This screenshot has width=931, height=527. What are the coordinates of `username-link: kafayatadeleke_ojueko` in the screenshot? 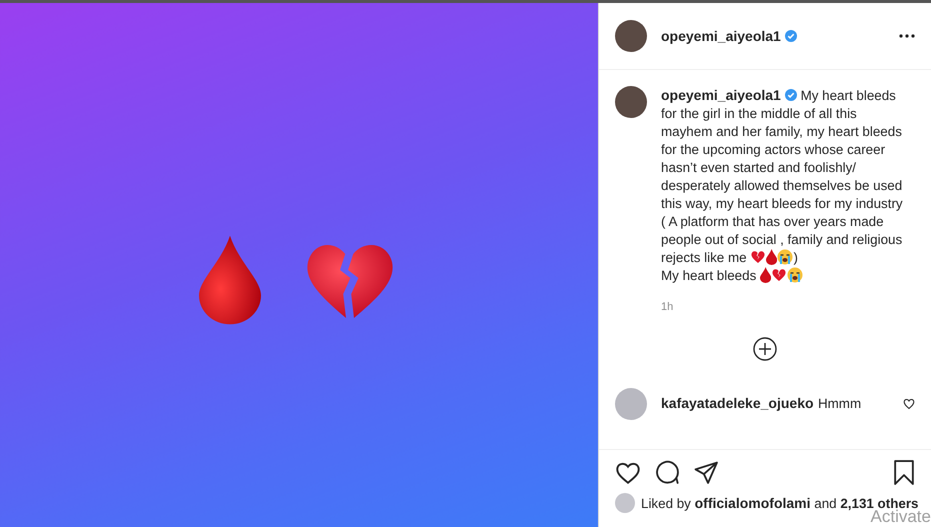 It's located at (737, 403).